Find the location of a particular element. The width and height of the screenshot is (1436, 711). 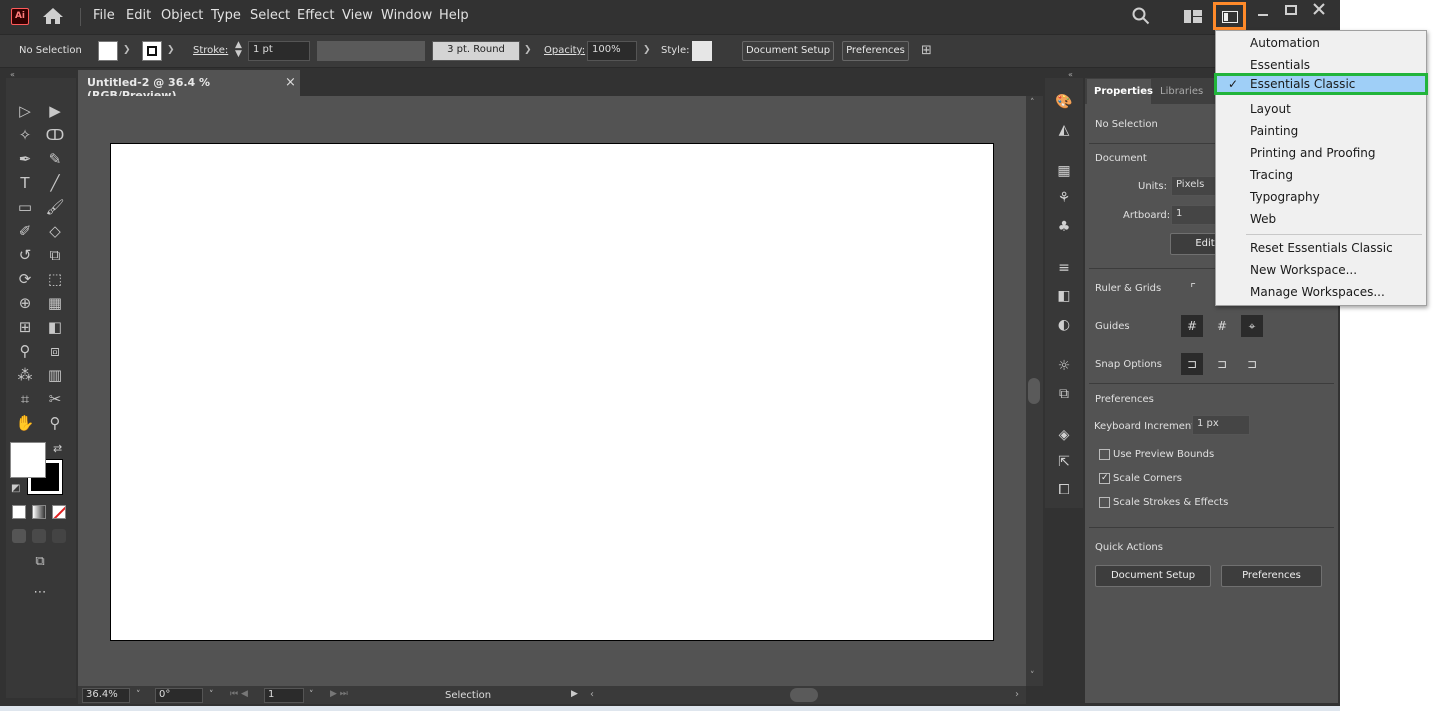

home-icon is located at coordinates (53, 16).